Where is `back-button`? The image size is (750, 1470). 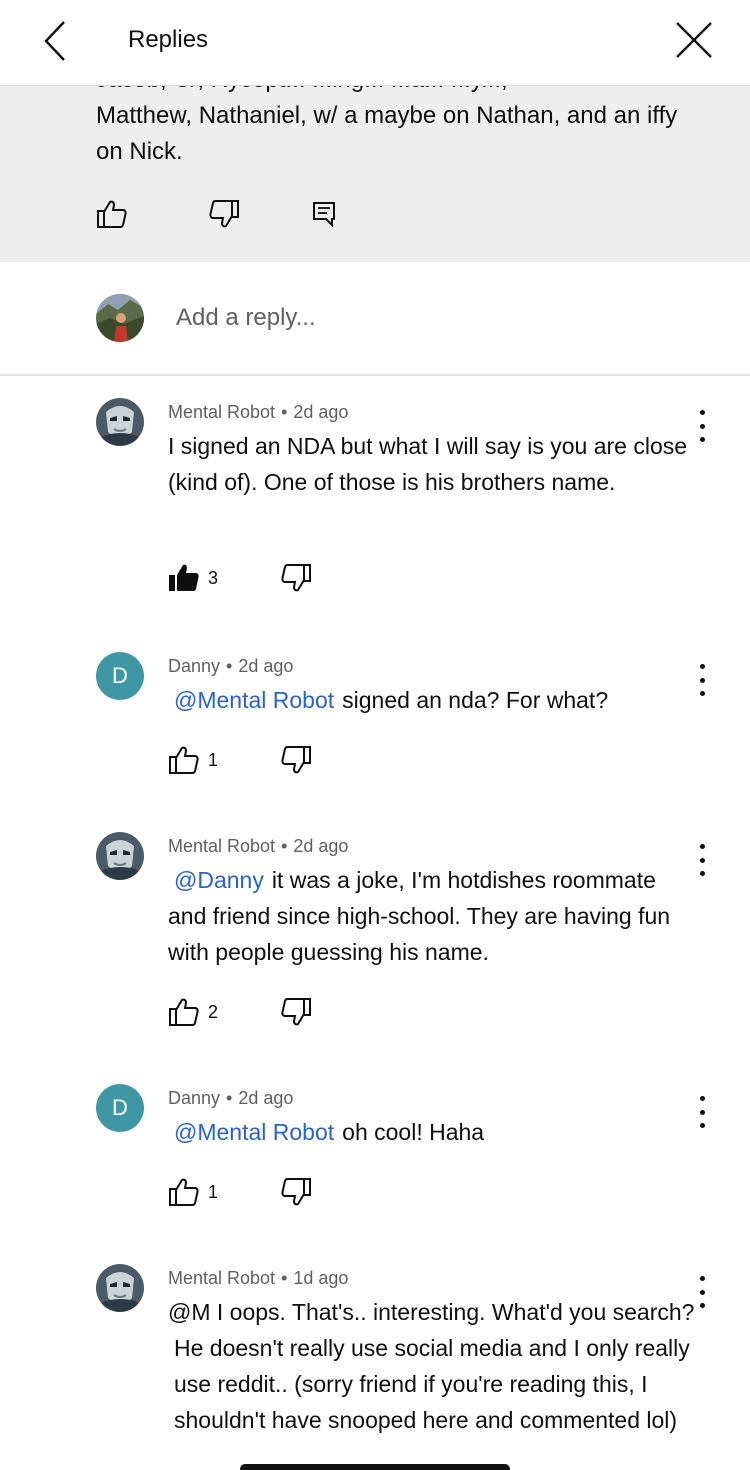 back-button is located at coordinates (55, 41).